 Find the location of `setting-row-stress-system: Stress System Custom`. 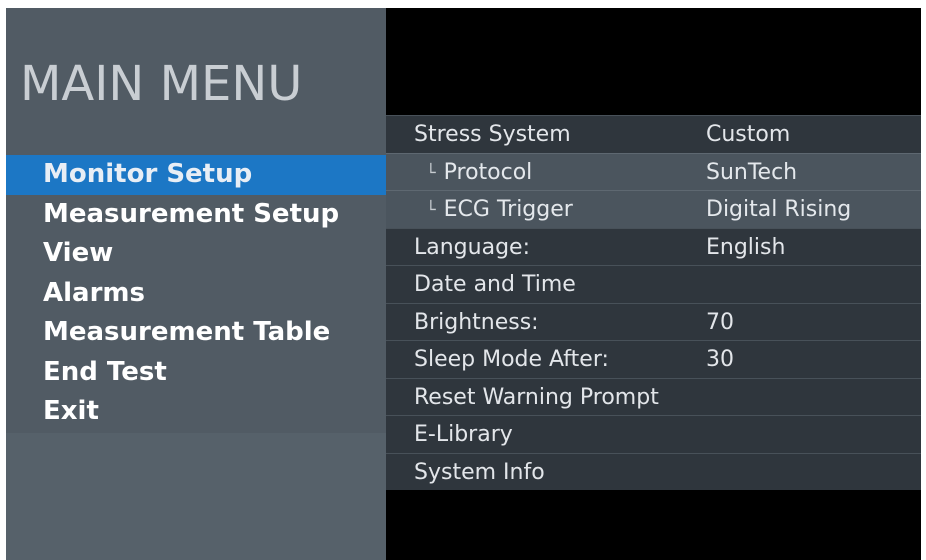

setting-row-stress-system: Stress System Custom is located at coordinates (653, 134).